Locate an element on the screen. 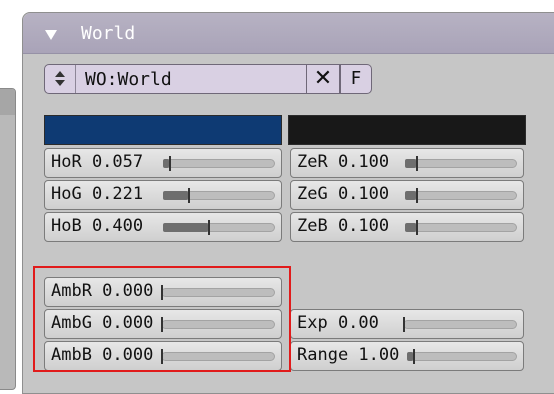 This screenshot has height=394, width=554. browse-dropdown-icon is located at coordinates (60, 79).